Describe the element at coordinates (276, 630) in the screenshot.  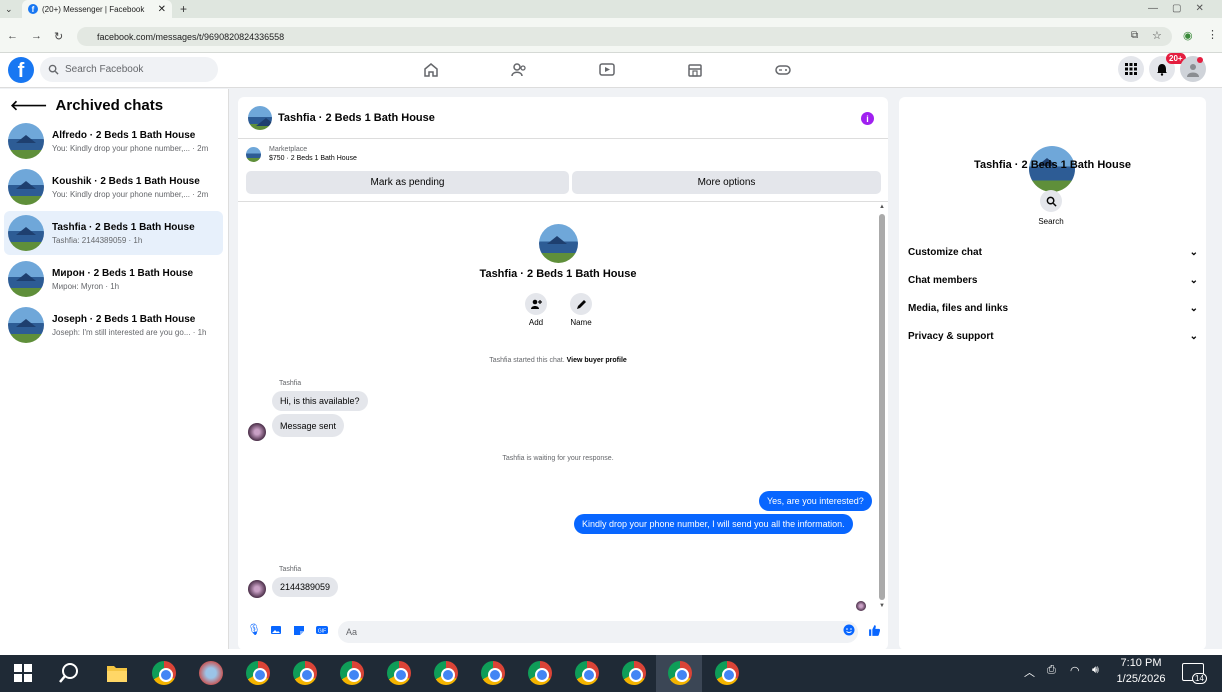
I see `photo-icon` at that location.